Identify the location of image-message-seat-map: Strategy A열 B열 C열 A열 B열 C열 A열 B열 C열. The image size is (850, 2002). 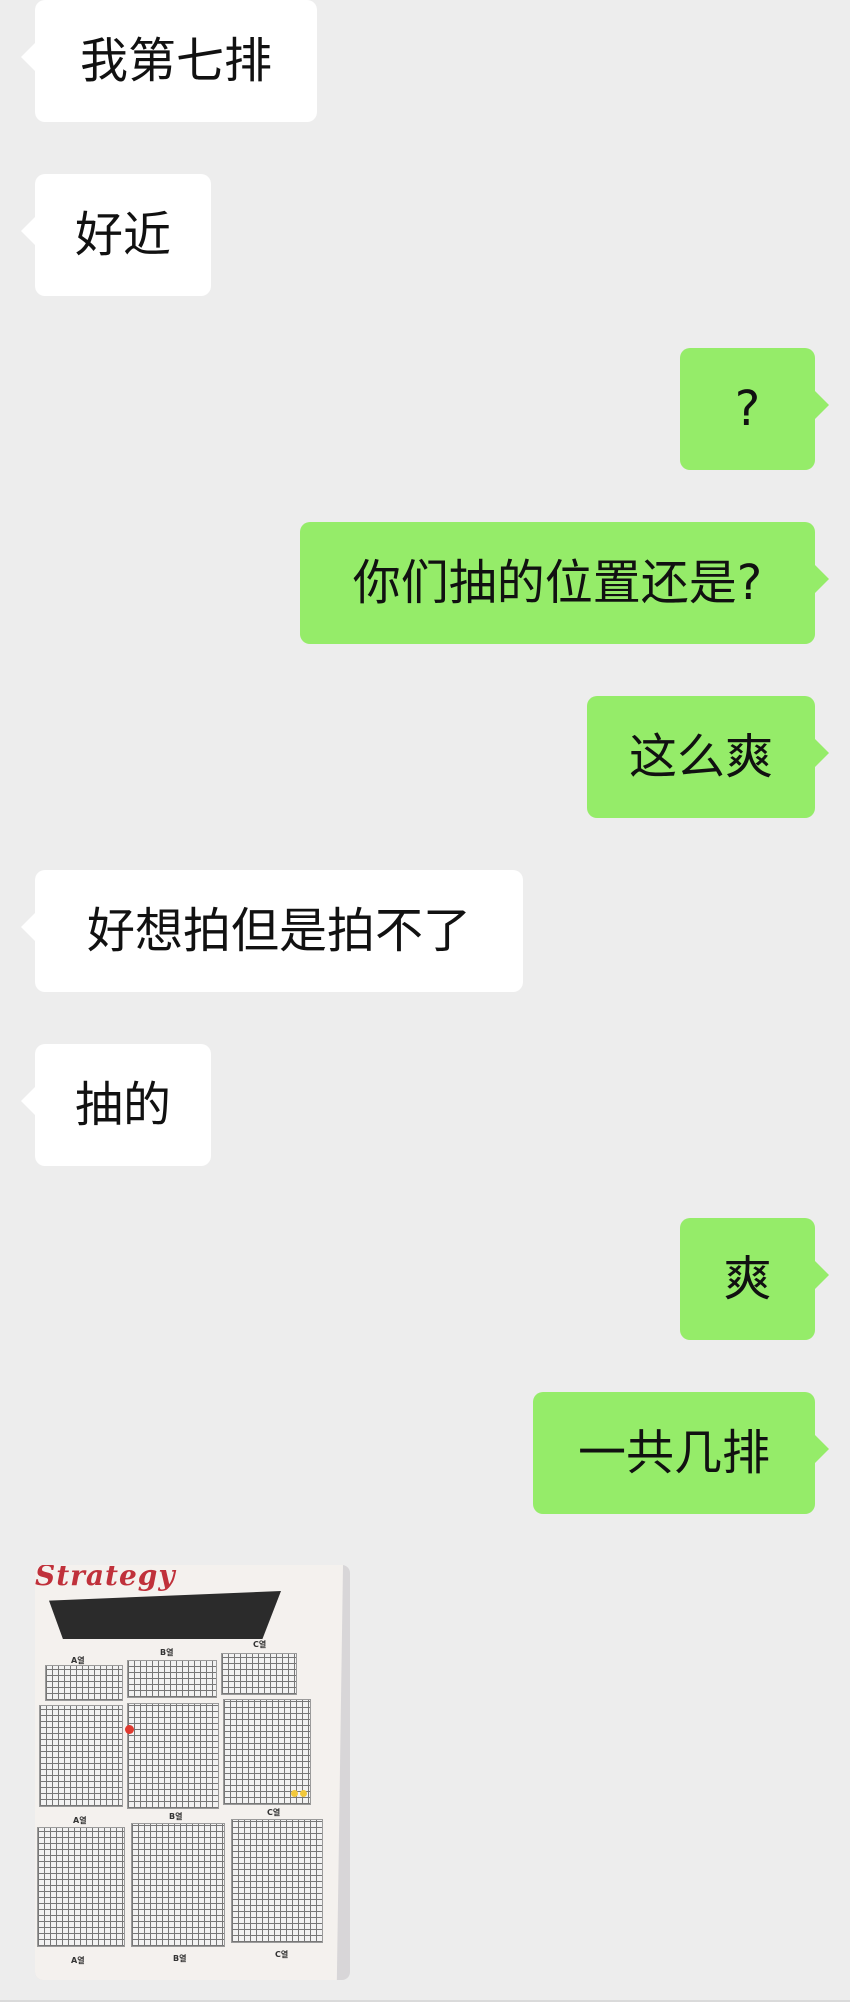
(192, 1772).